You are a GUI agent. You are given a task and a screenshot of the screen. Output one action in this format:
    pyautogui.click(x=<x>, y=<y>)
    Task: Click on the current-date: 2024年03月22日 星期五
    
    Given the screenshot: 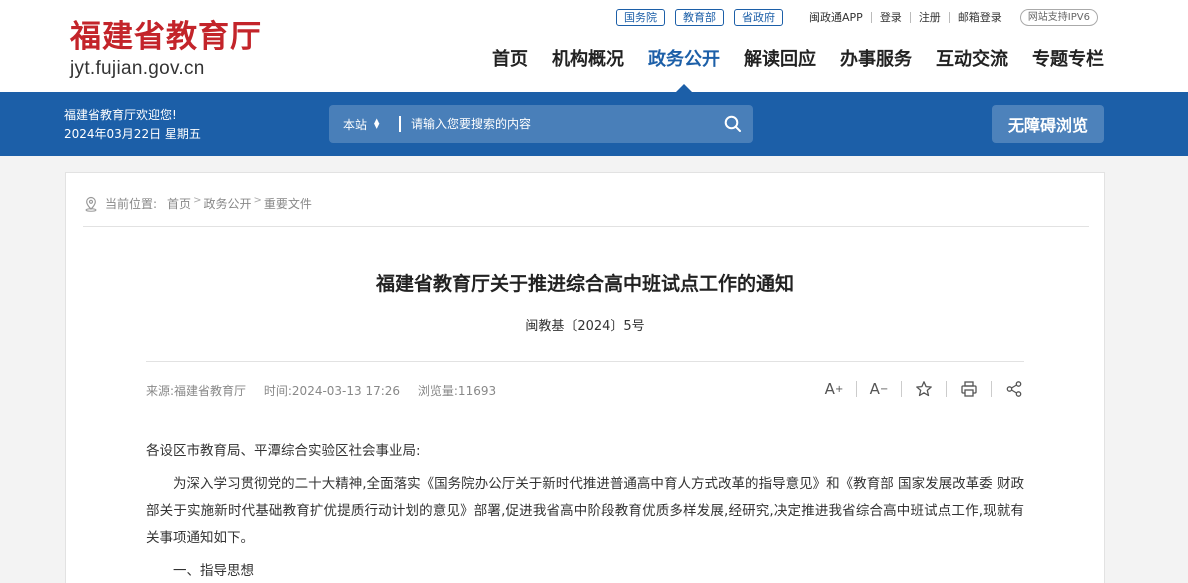 What is the action you would take?
    pyautogui.click(x=132, y=134)
    